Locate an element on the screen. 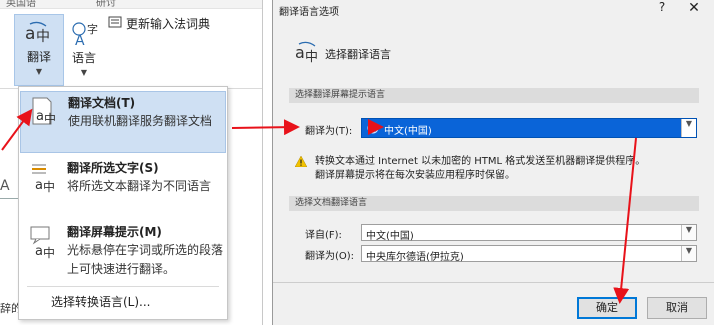  dialog-header: 选择翻译语言 is located at coordinates (358, 54).